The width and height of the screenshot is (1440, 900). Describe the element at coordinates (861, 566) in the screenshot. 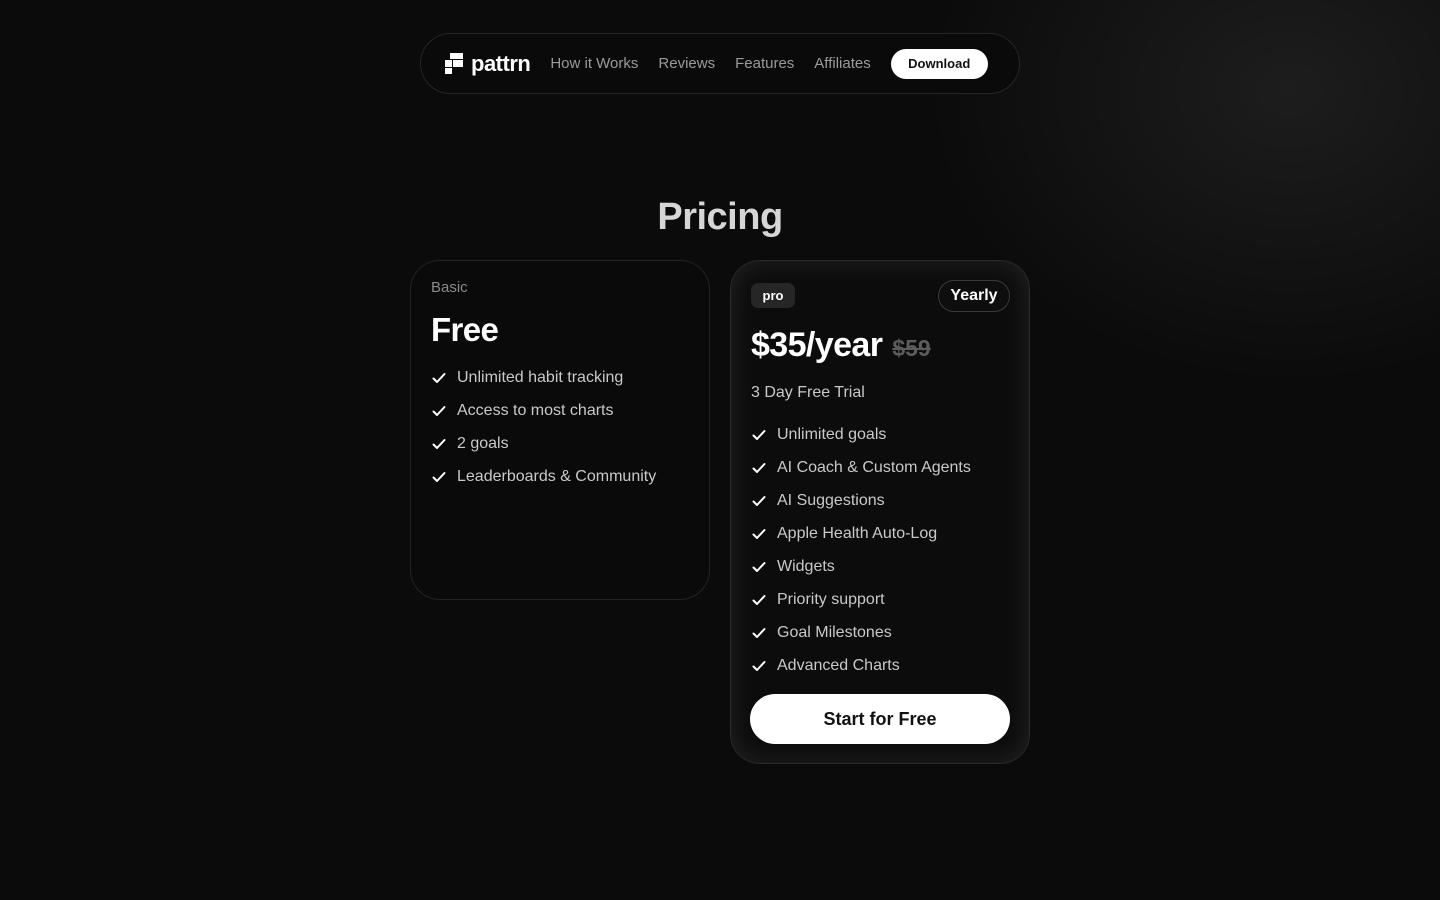

I see `feature-item: Widgets` at that location.